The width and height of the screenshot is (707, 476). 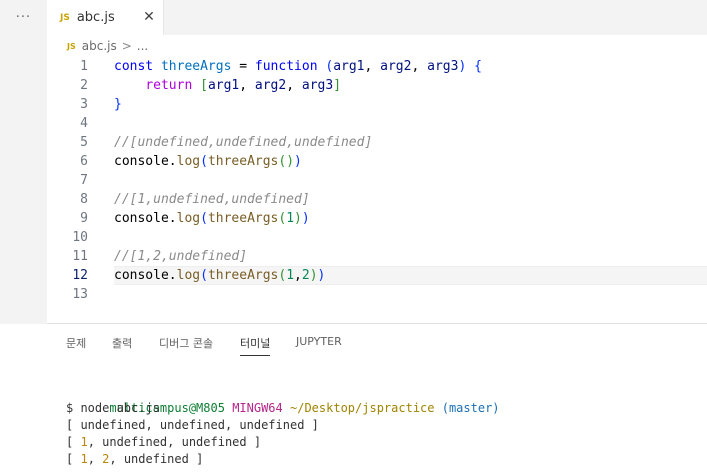 I want to click on code-token: arg1, so click(x=223, y=85).